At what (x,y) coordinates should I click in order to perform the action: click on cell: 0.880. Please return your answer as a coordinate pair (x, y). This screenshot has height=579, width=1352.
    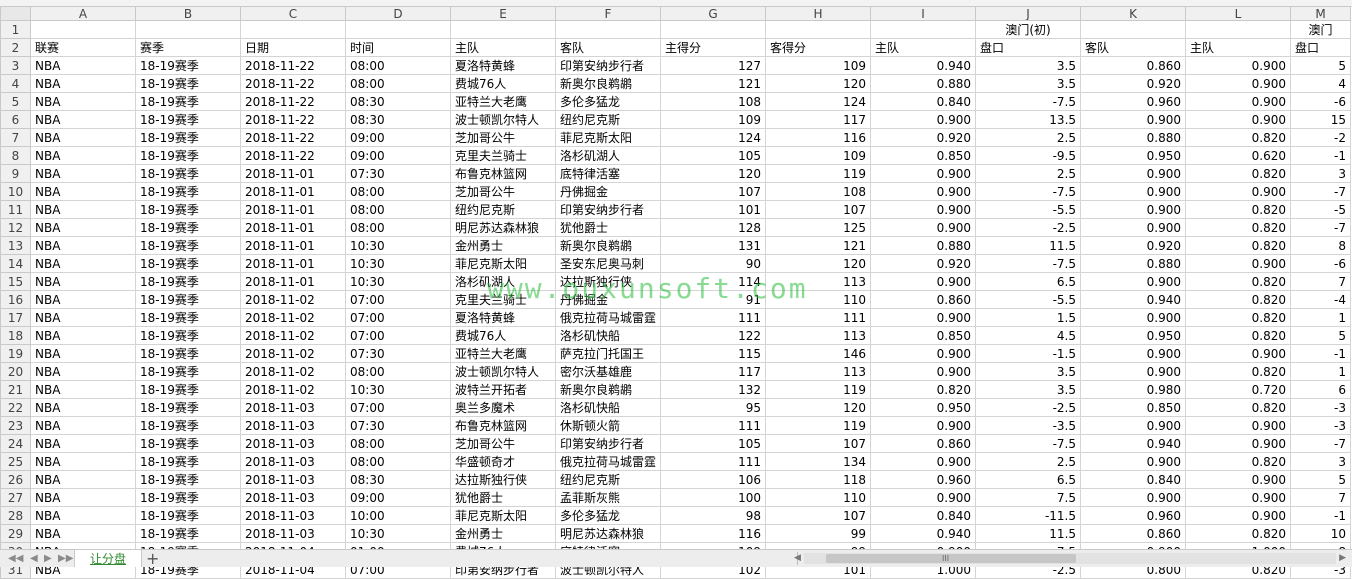
    Looking at the image, I should click on (923, 83).